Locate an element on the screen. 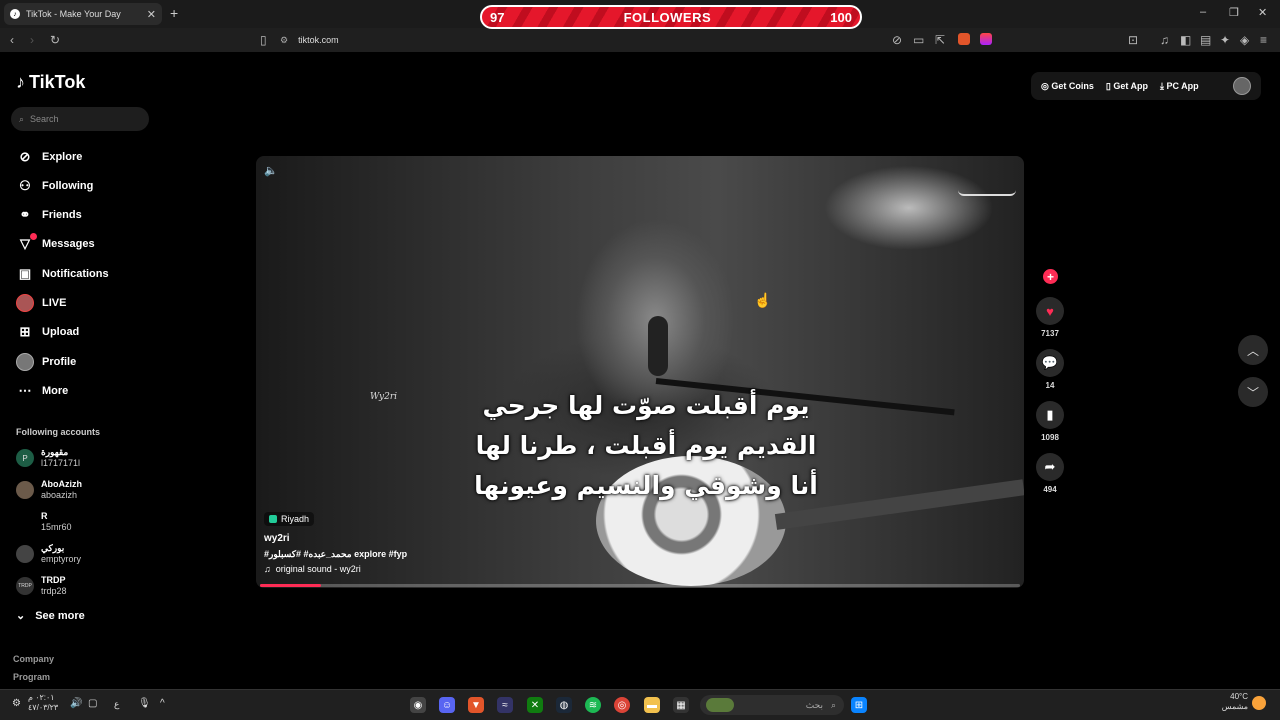  sidebar-item-profile: Profile is located at coordinates (46, 362).